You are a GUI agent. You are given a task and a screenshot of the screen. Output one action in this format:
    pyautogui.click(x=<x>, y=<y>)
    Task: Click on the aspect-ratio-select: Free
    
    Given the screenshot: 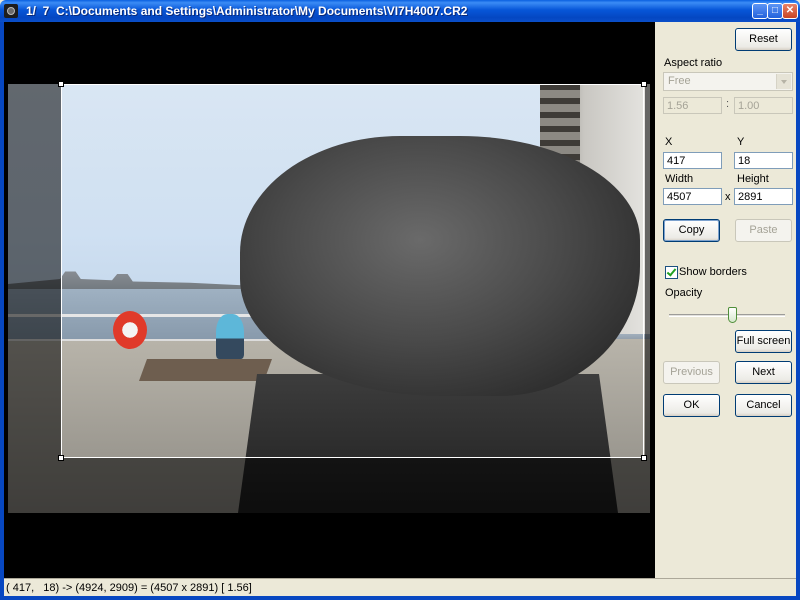 What is the action you would take?
    pyautogui.click(x=728, y=81)
    